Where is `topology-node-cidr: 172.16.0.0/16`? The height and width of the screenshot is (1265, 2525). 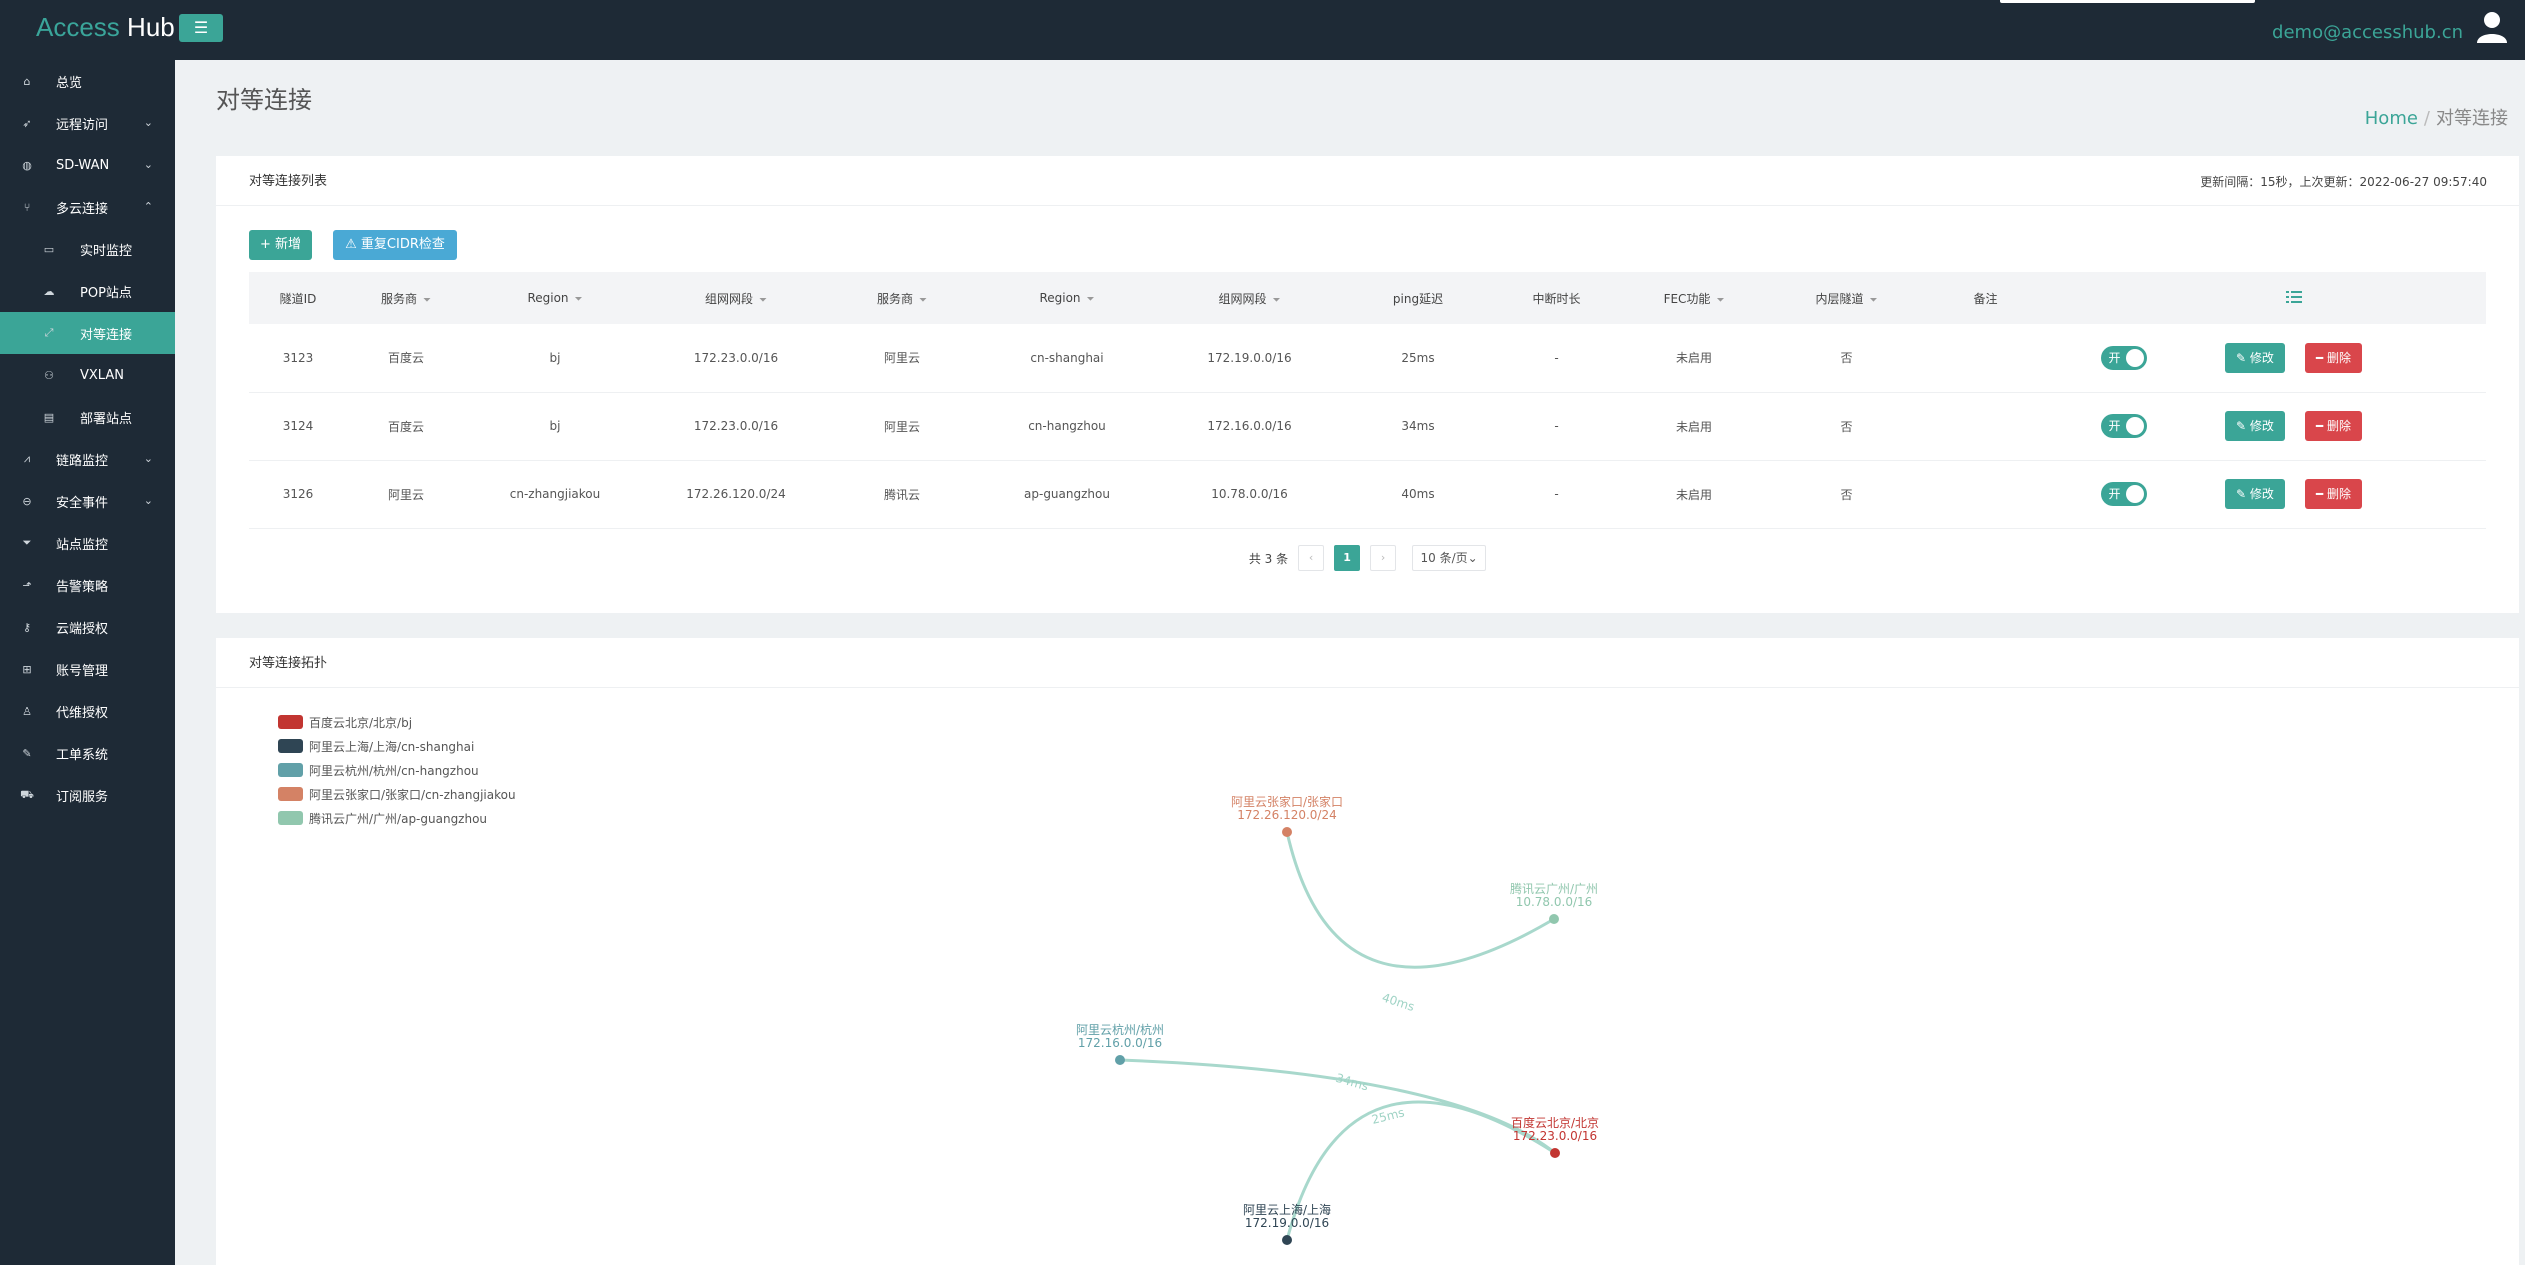 topology-node-cidr: 172.16.0.0/16 is located at coordinates (1120, 1043).